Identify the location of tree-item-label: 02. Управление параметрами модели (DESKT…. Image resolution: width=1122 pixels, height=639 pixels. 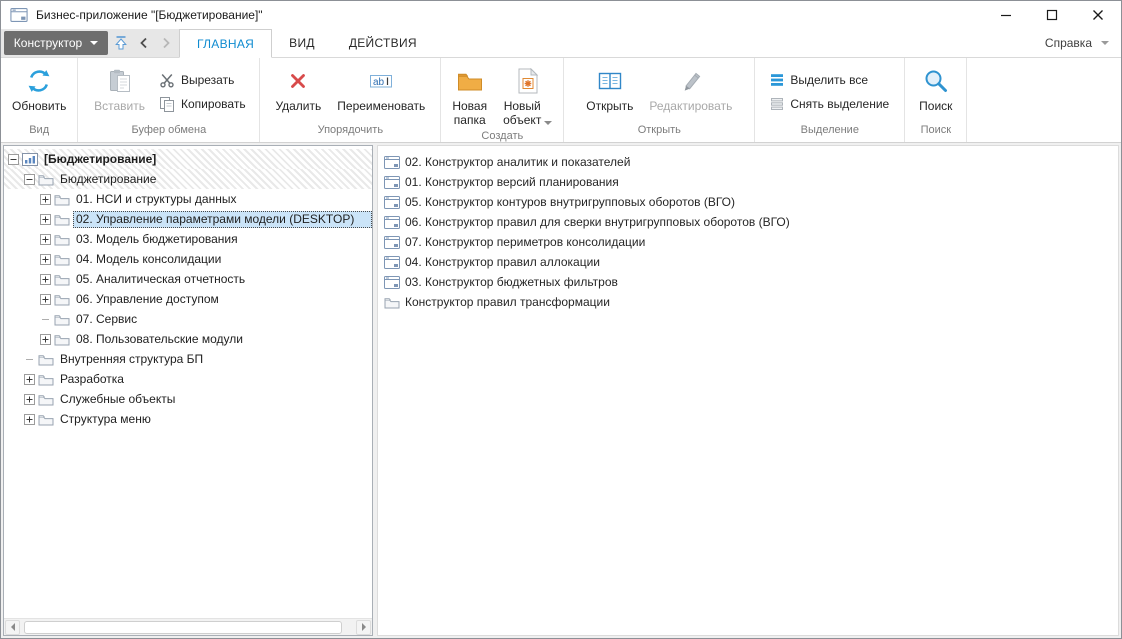
(222, 219).